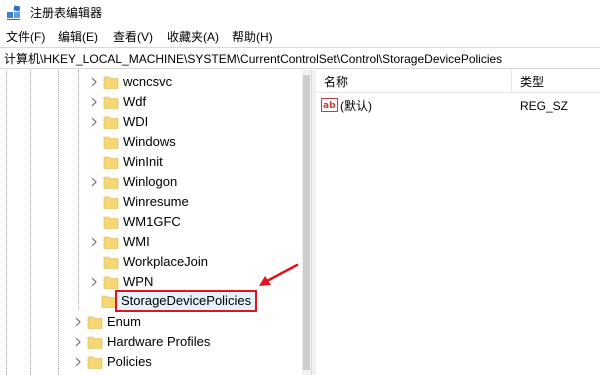 This screenshot has height=375, width=600. What do you see at coordinates (152, 221) in the screenshot?
I see `tree-item-label: WM1GFC` at bounding box center [152, 221].